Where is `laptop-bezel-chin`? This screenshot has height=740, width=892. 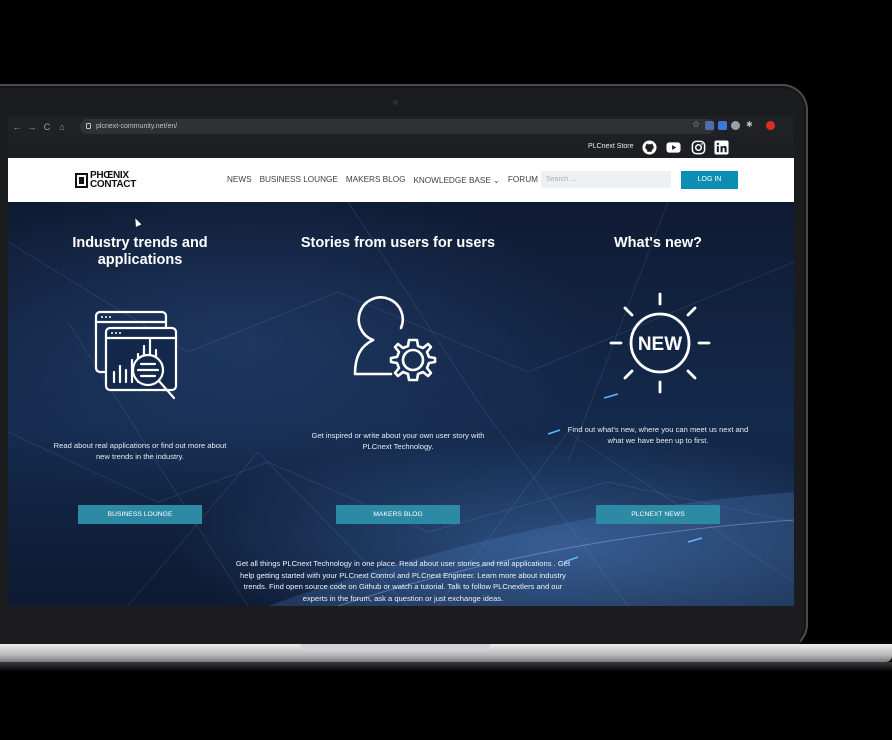 laptop-bezel-chin is located at coordinates (400, 625).